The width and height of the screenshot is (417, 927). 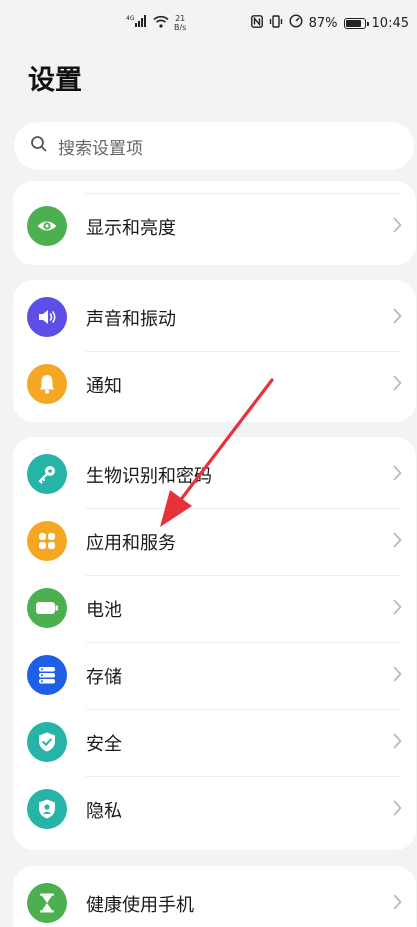 I want to click on performance-gauge-icon, so click(x=296, y=23).